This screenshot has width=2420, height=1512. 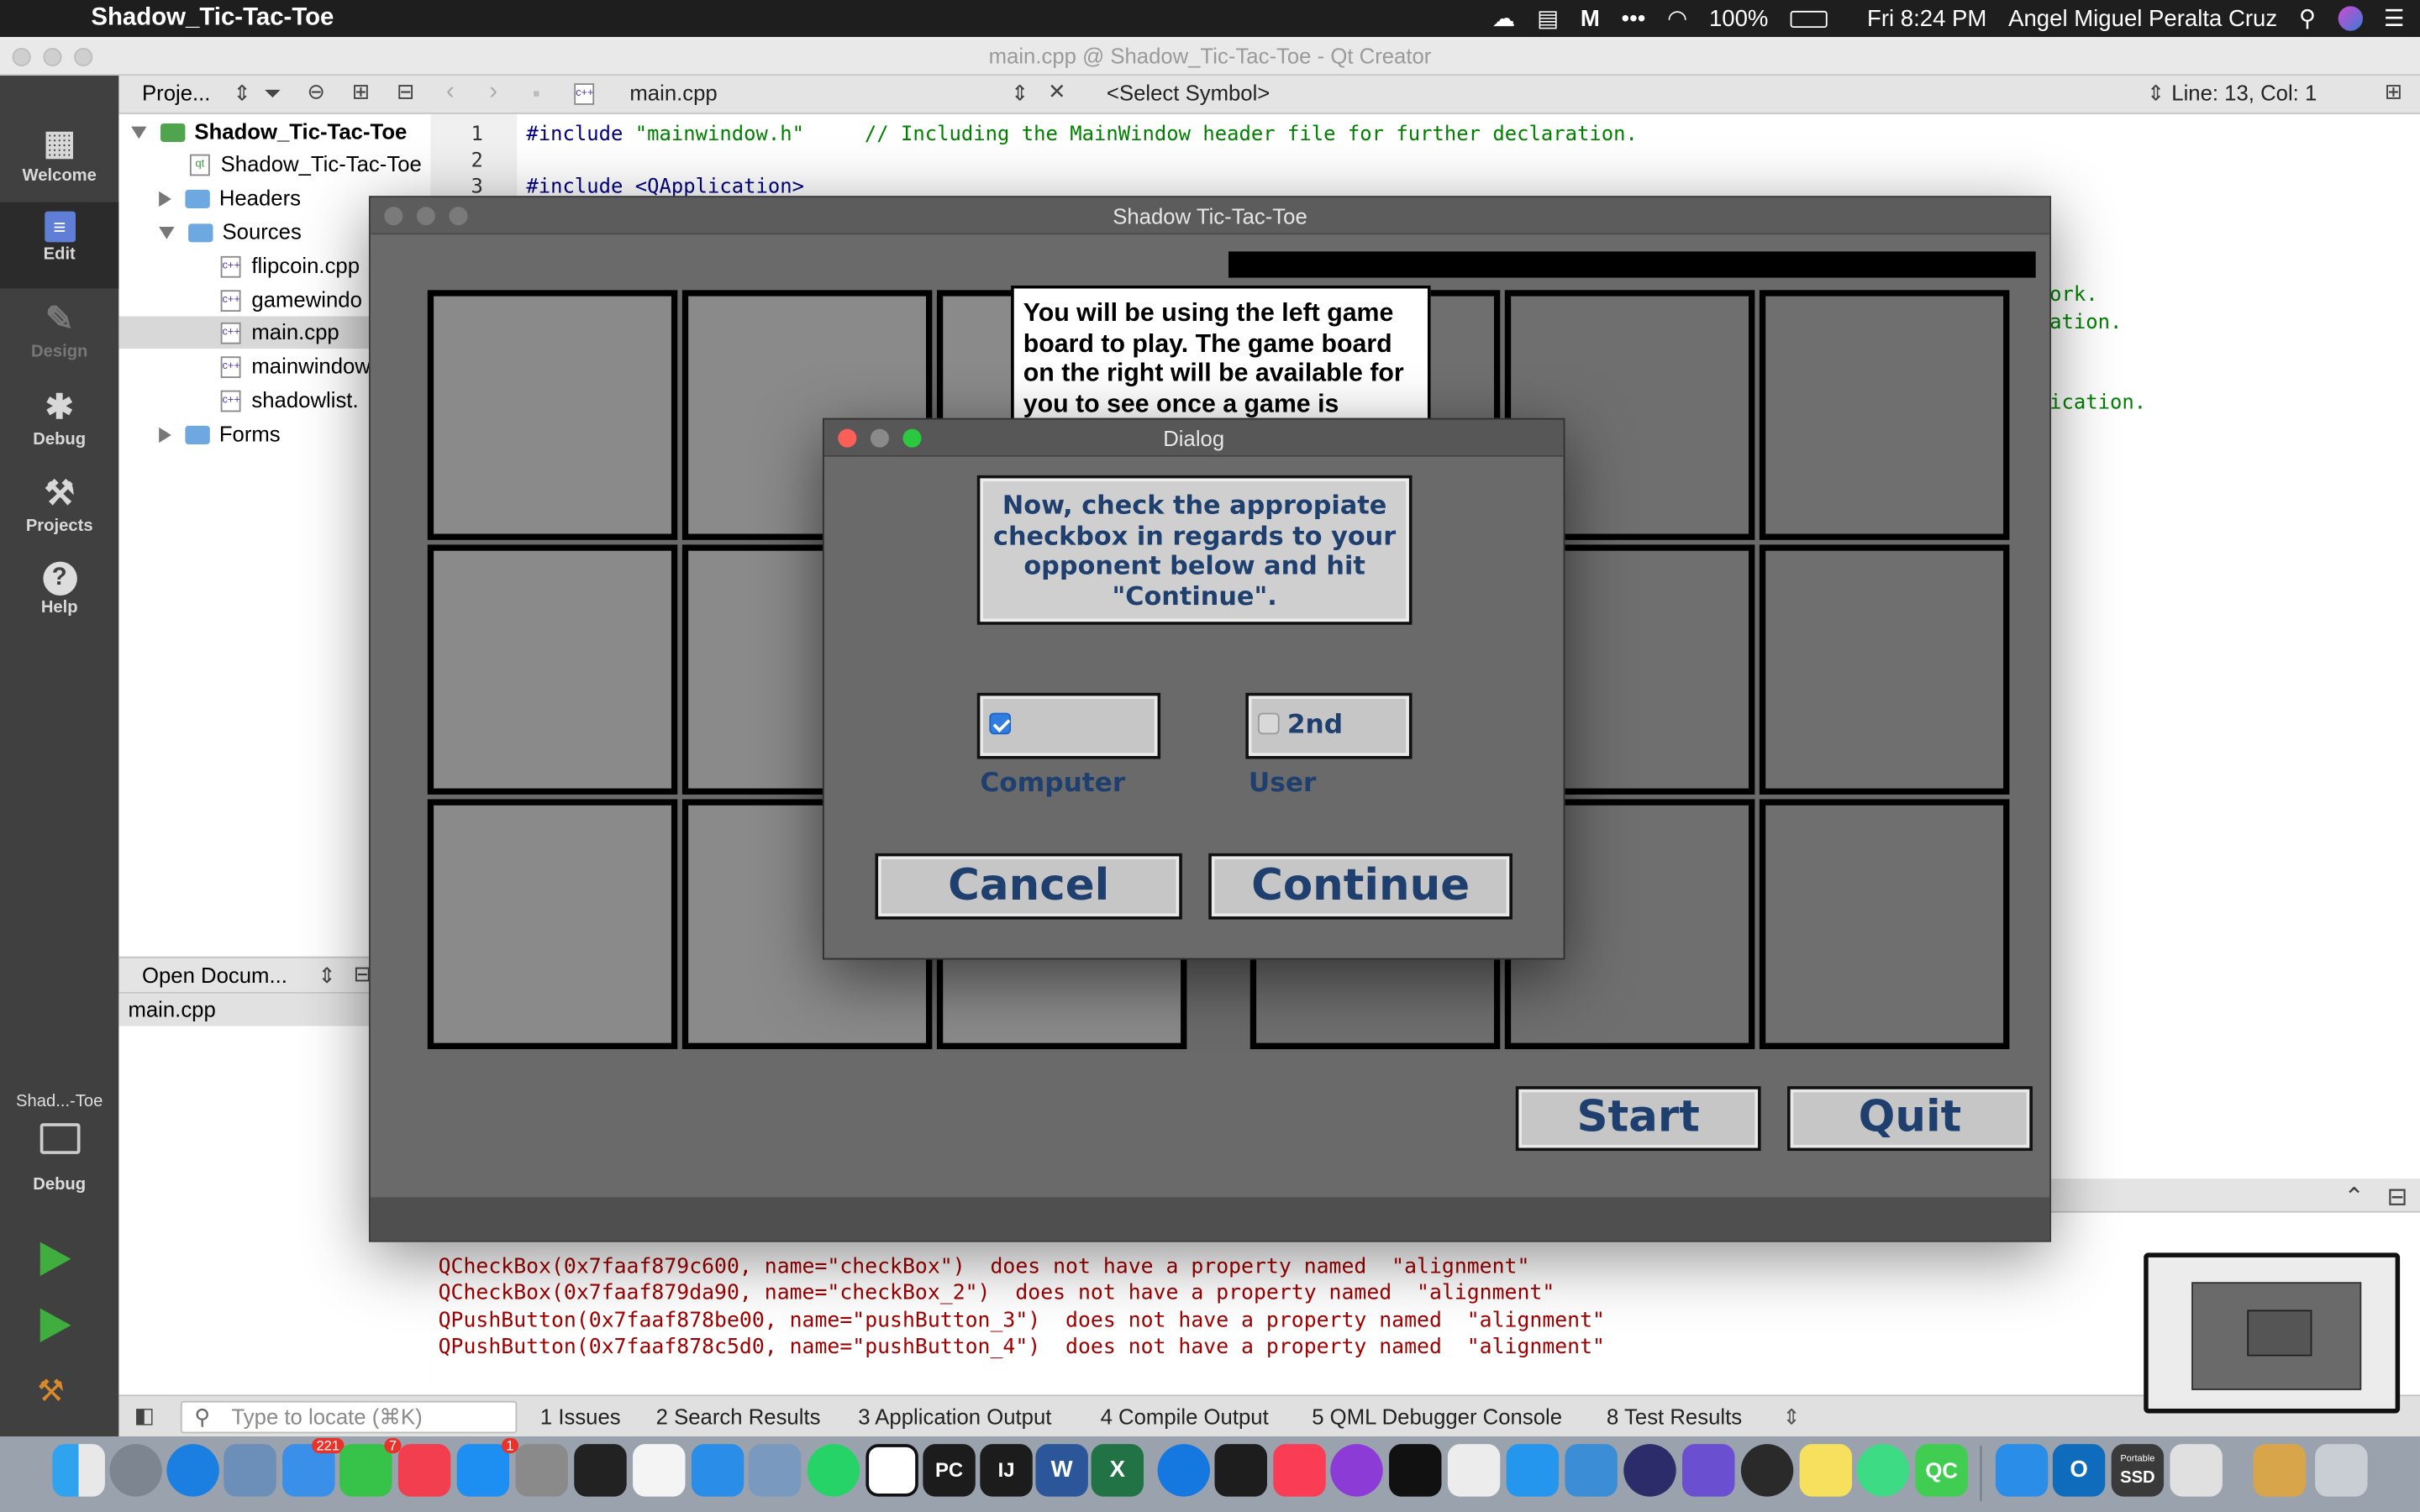 I want to click on mode-design: ✎ Design, so click(x=59, y=333).